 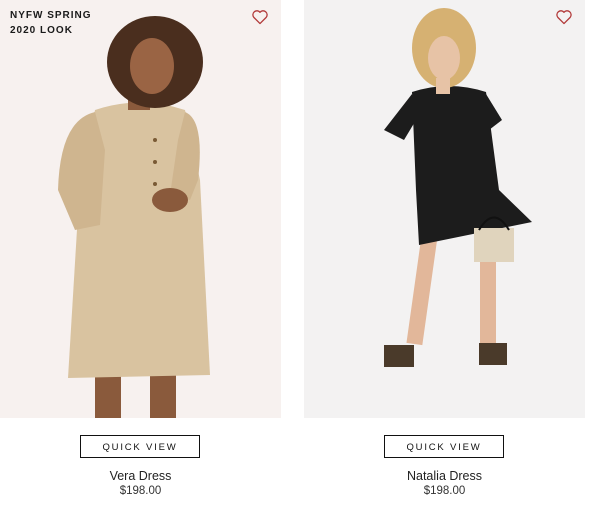 I want to click on badge-line-2: 2020 LOOK, so click(x=41, y=30).